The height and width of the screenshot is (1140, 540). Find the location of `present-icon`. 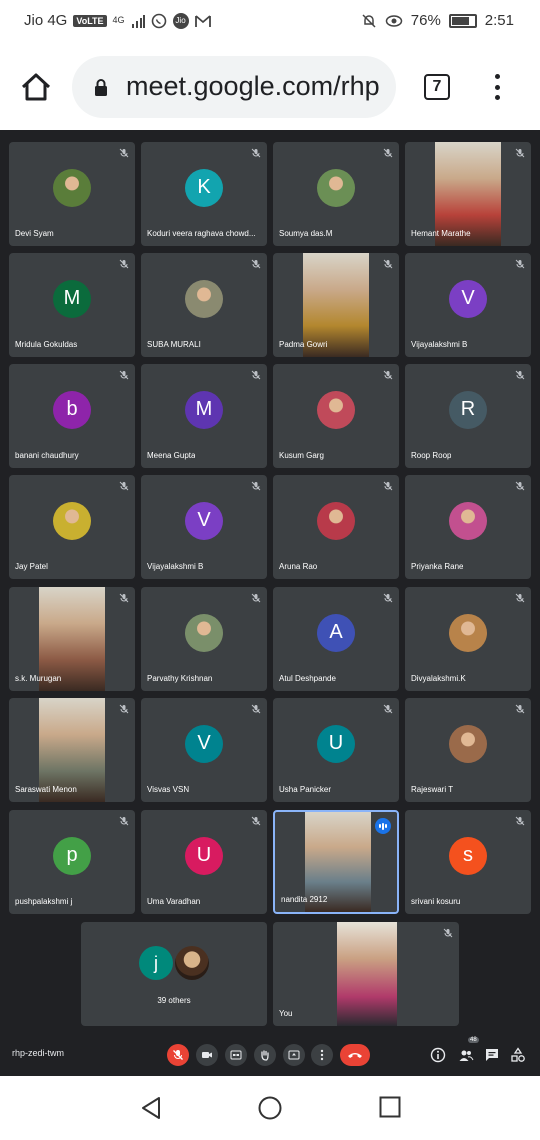

present-icon is located at coordinates (294, 1055).